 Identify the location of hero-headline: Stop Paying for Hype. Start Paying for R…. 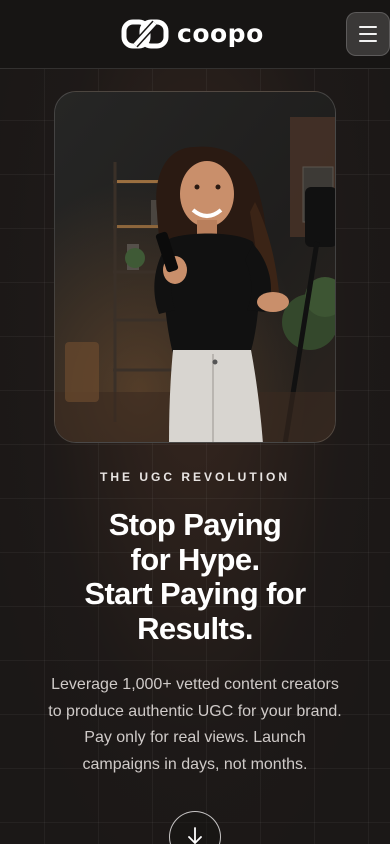
(195, 576).